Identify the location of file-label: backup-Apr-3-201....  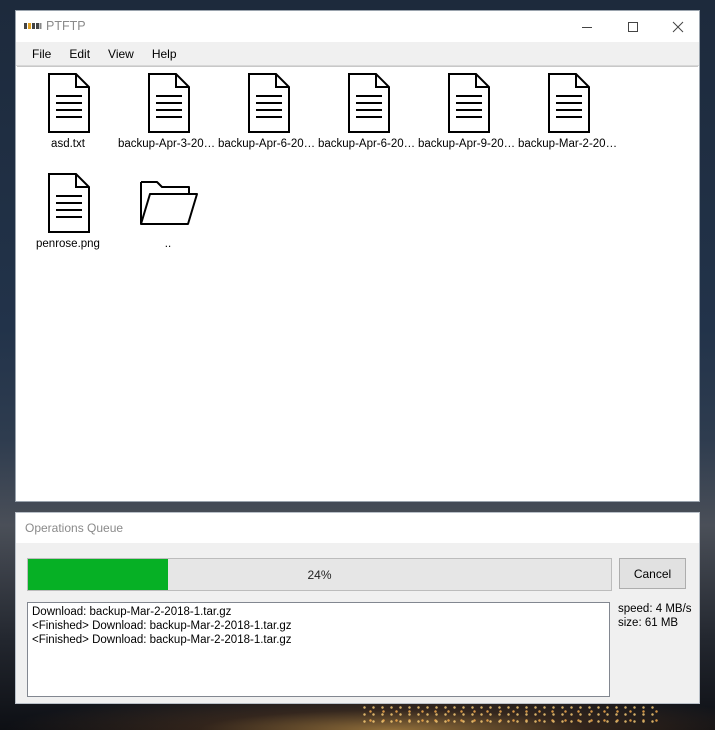
(168, 144).